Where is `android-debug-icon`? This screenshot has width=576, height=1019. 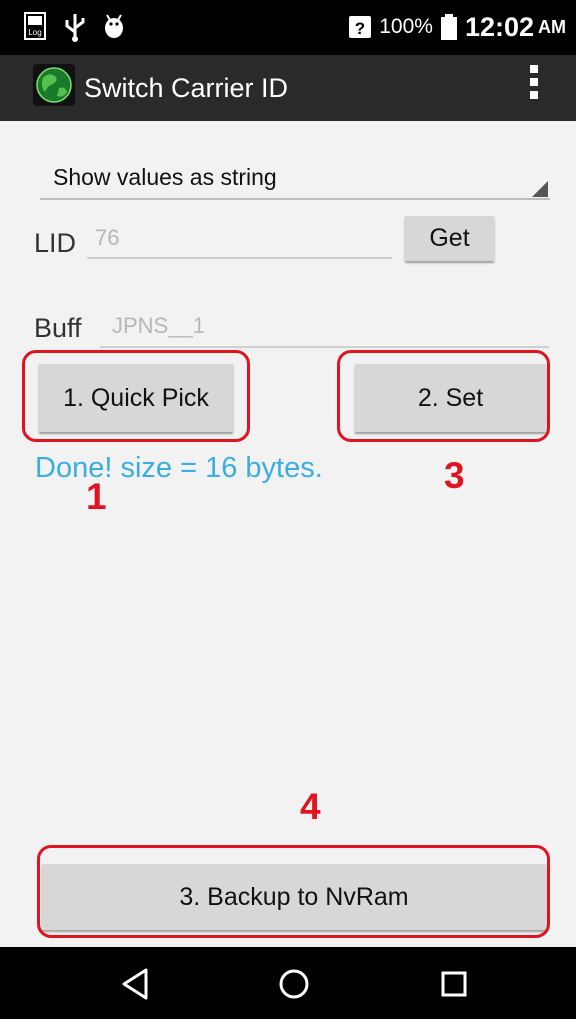 android-debug-icon is located at coordinates (114, 26).